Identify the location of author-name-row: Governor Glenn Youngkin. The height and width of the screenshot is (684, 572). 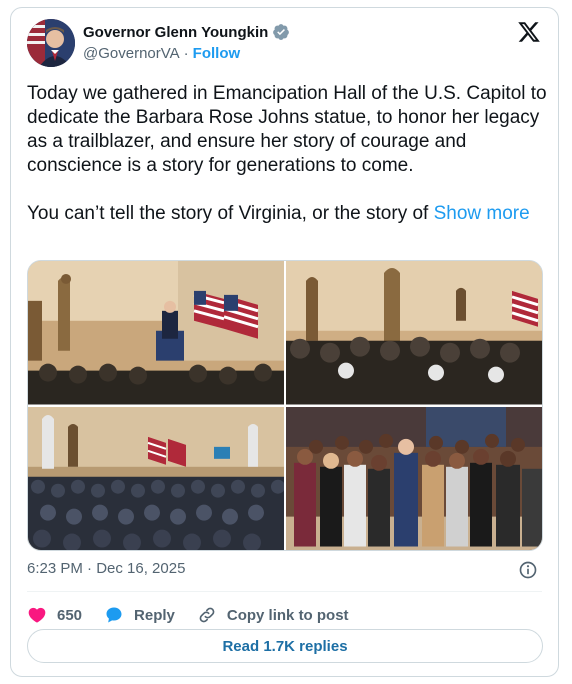
(186, 32).